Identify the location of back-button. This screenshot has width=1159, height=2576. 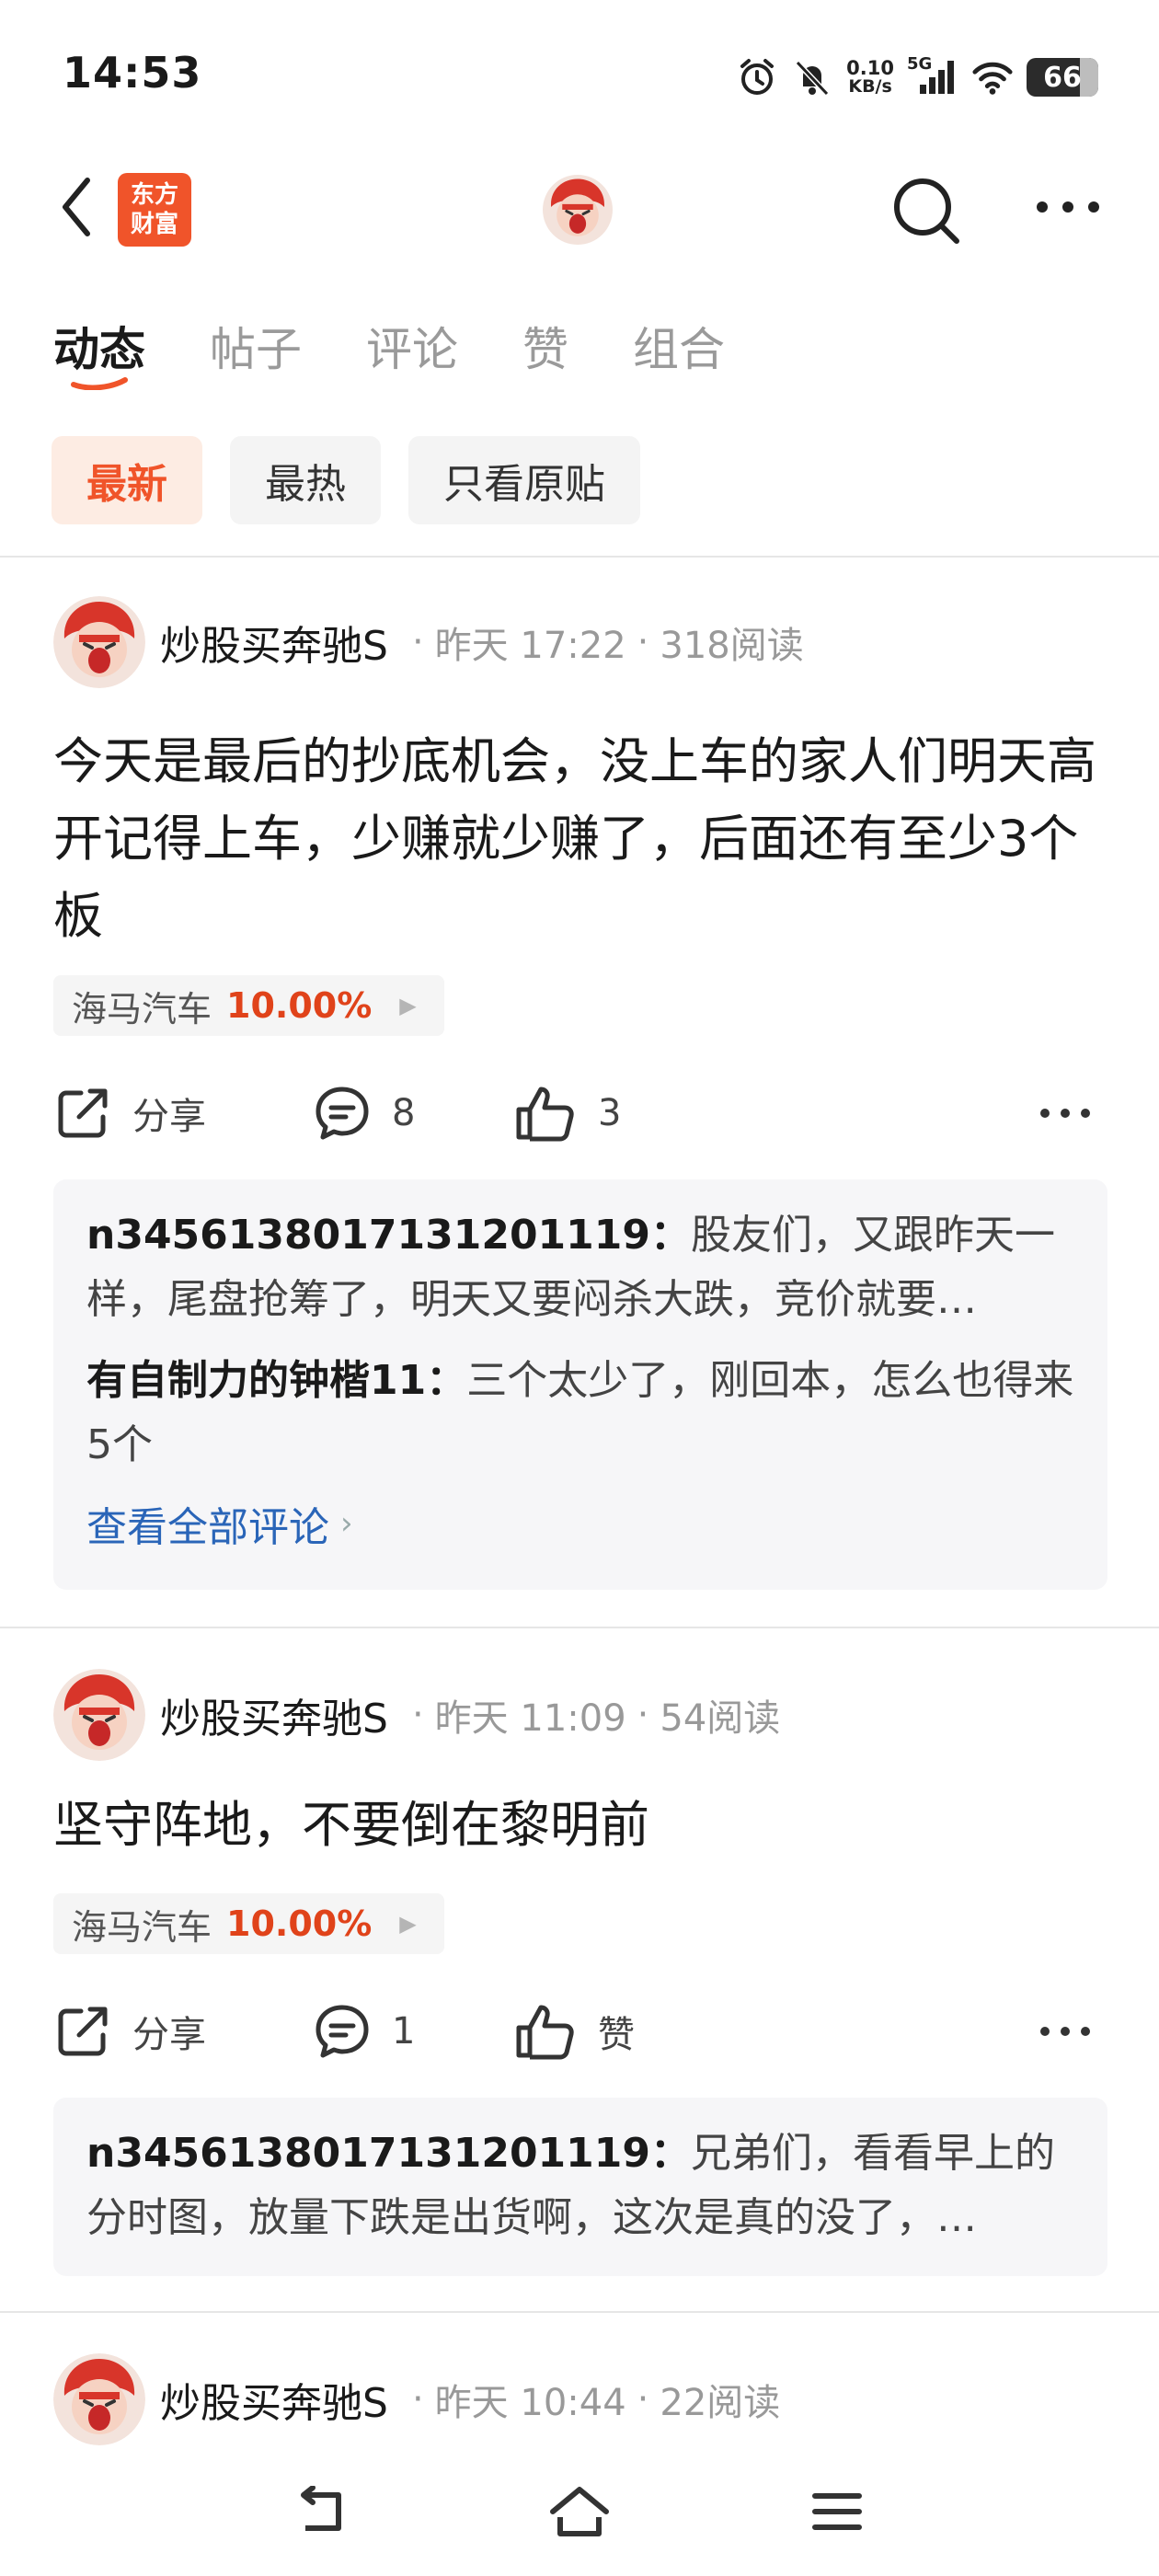
(76, 207).